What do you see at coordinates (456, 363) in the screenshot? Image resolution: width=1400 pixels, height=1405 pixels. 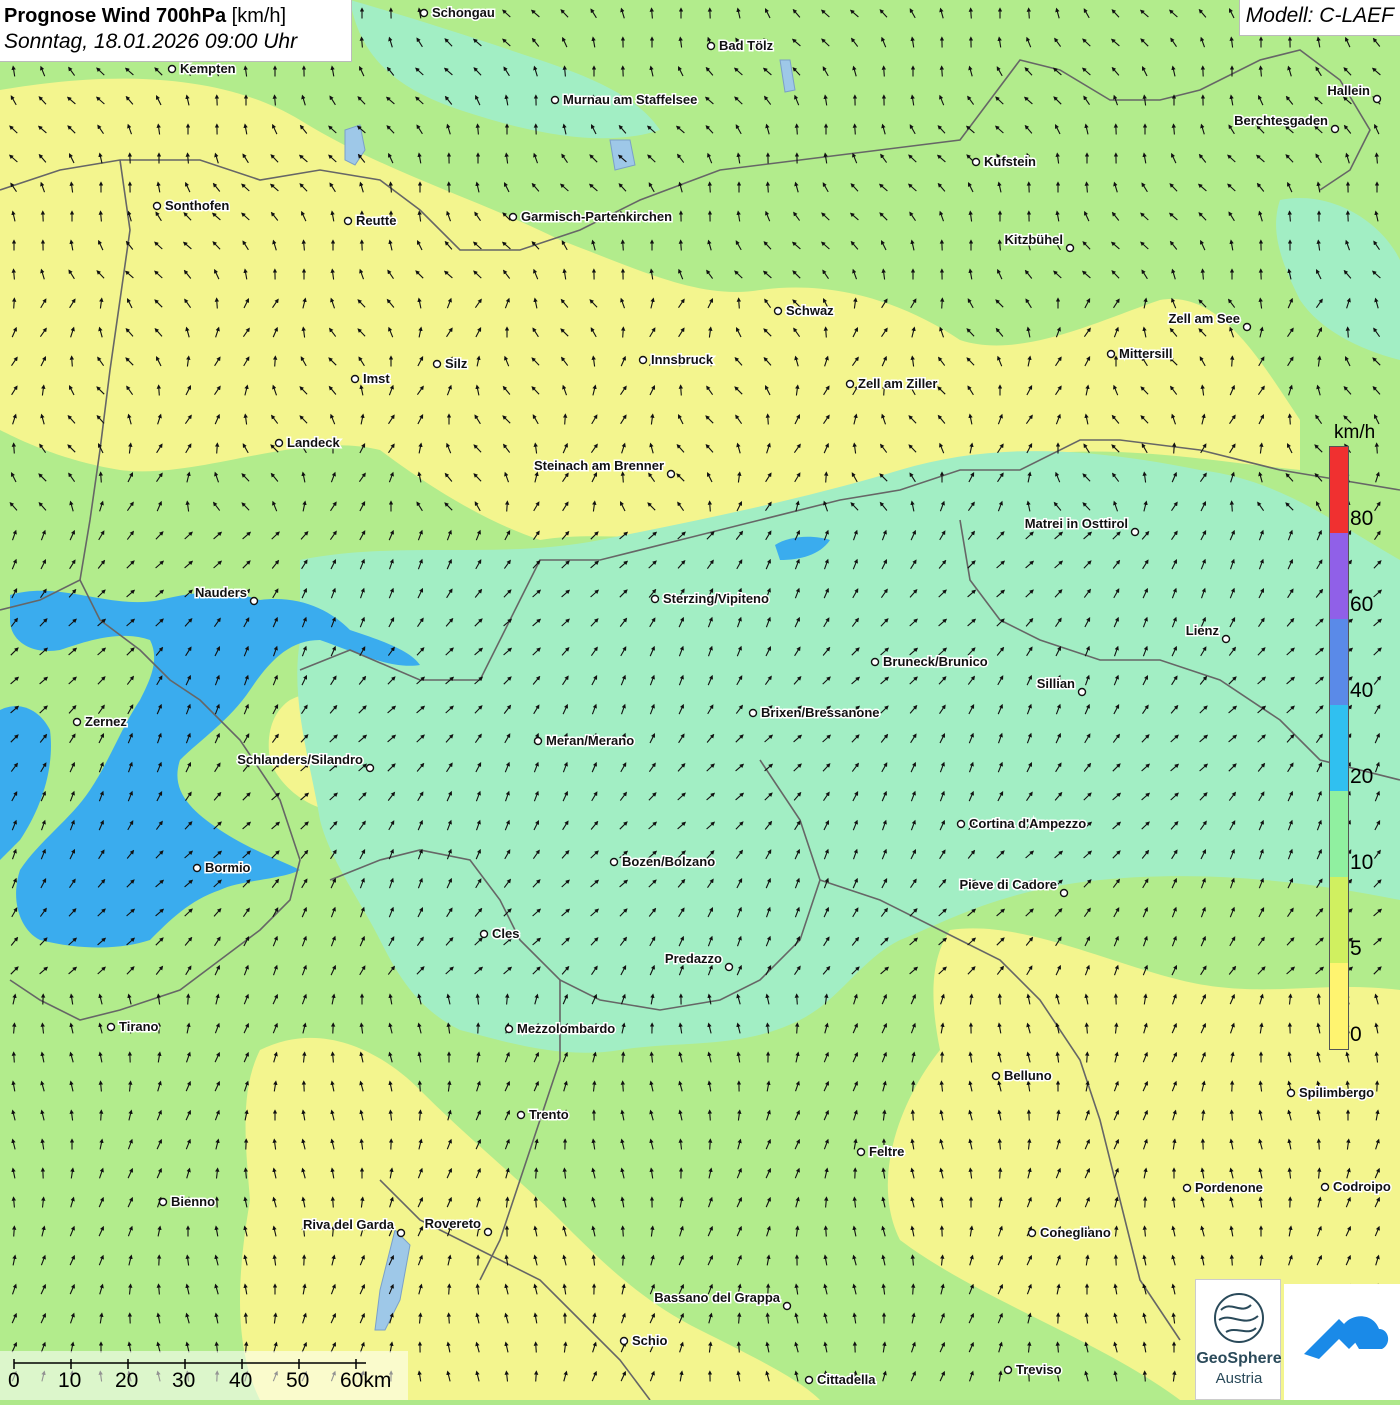 I see `city-label: Silz` at bounding box center [456, 363].